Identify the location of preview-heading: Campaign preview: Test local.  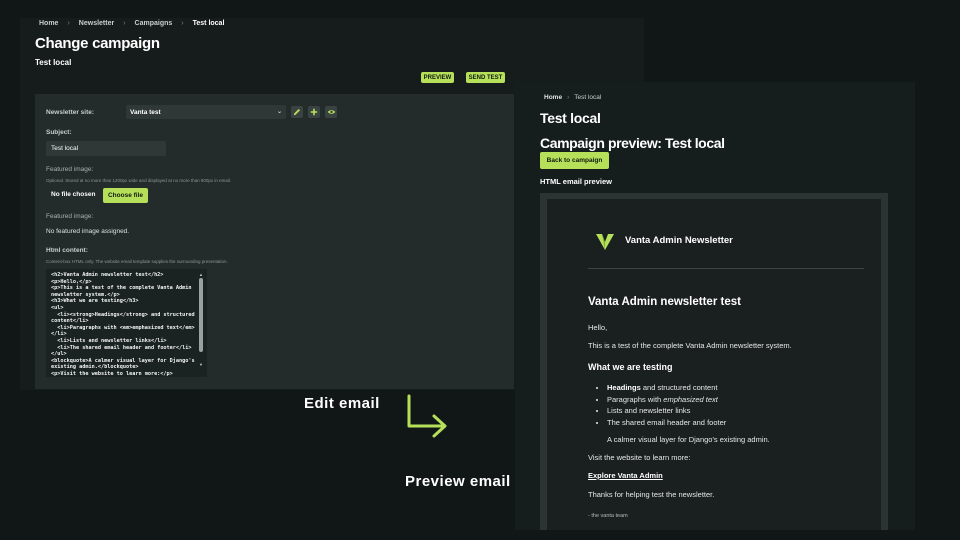
(632, 143).